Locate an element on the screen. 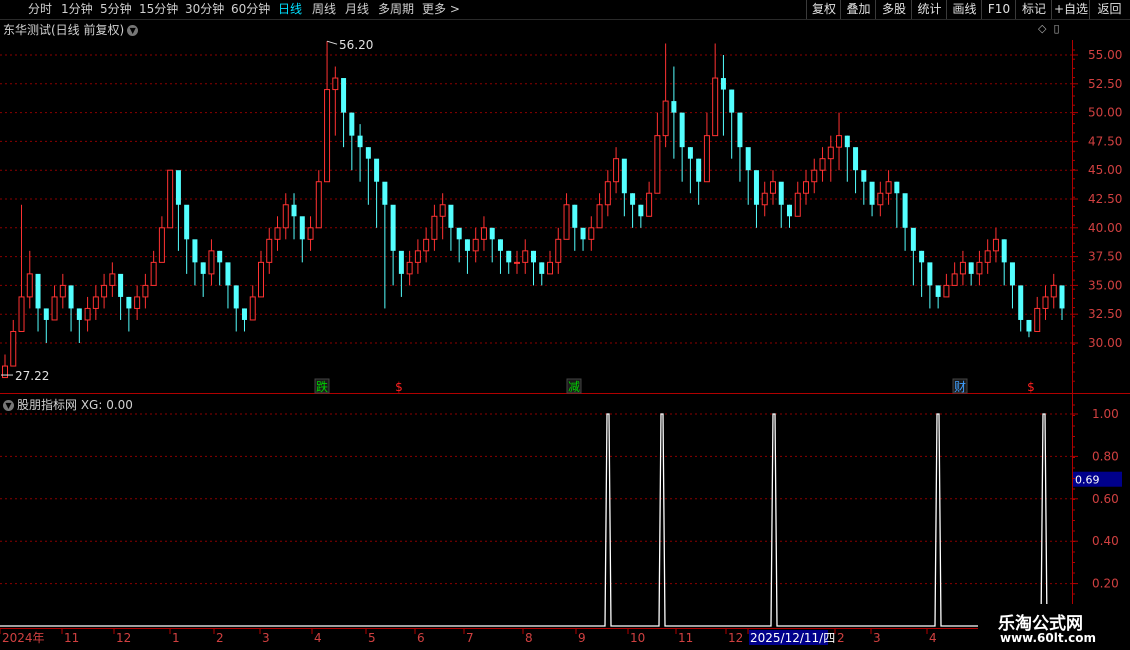  event-marker: 跌 is located at coordinates (322, 386).